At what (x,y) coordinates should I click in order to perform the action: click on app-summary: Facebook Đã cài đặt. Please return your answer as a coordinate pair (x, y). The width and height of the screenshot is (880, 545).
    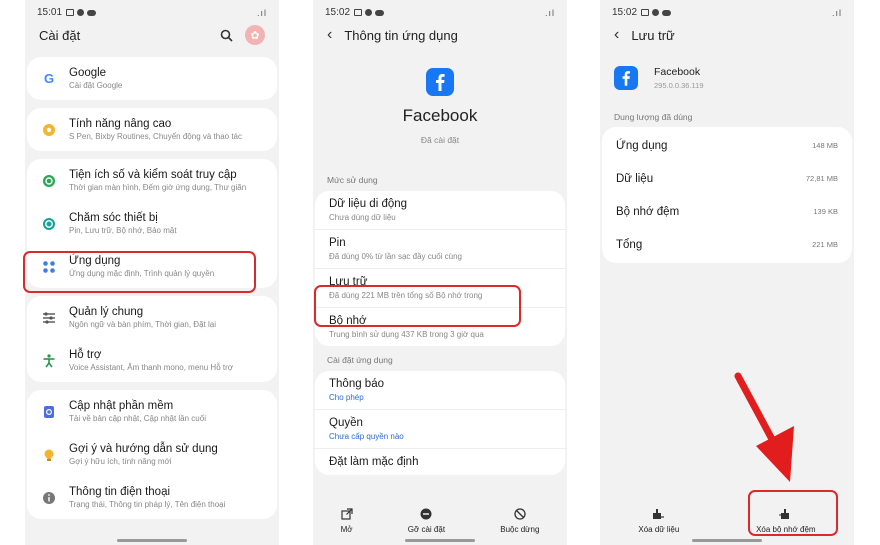
    Looking at the image, I should click on (440, 97).